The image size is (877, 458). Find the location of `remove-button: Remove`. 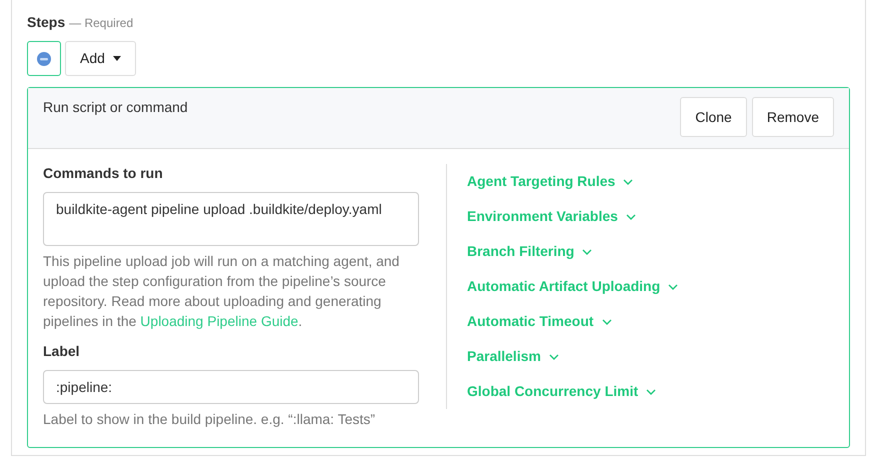

remove-button: Remove is located at coordinates (793, 117).